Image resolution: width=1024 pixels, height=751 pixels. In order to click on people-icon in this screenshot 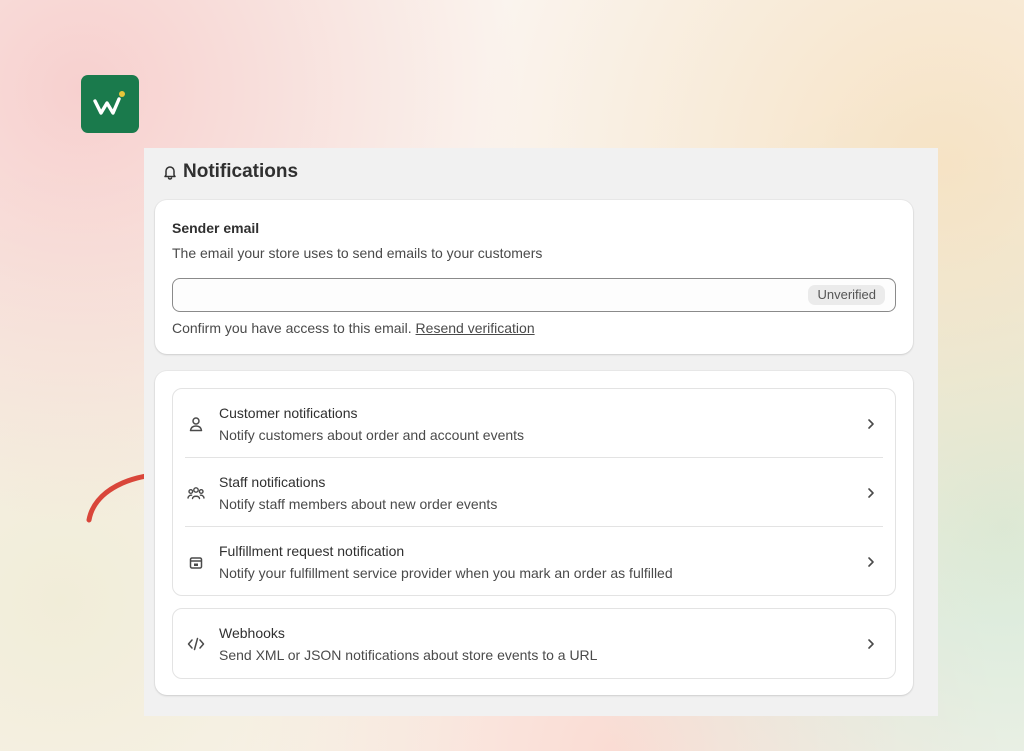, I will do `click(196, 493)`.